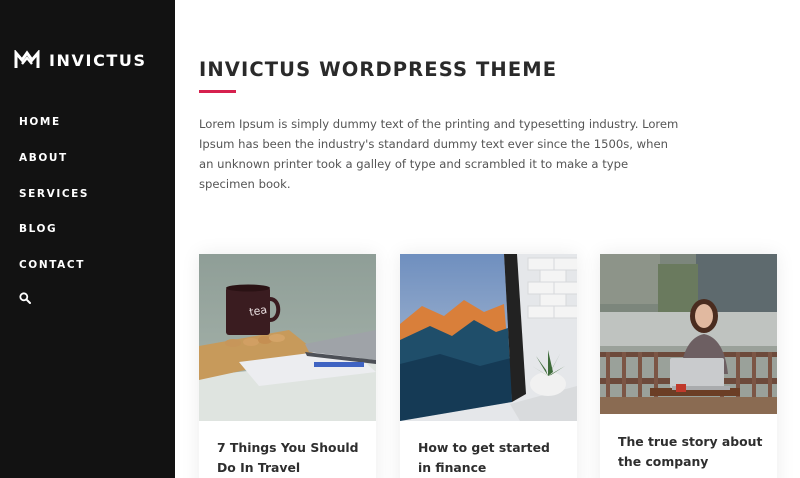  Describe the element at coordinates (690, 452) in the screenshot. I see `post-title: The true story about the company` at that location.